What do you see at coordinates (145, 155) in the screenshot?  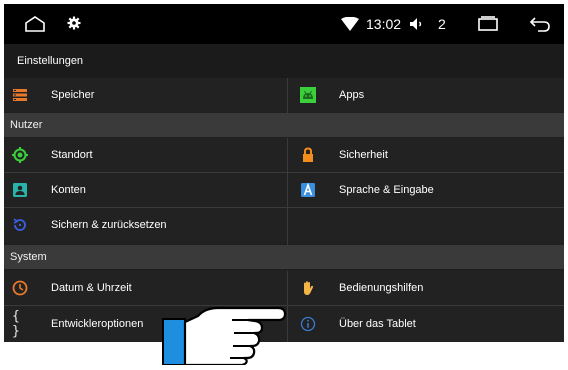 I see `item-standort: Standort` at bounding box center [145, 155].